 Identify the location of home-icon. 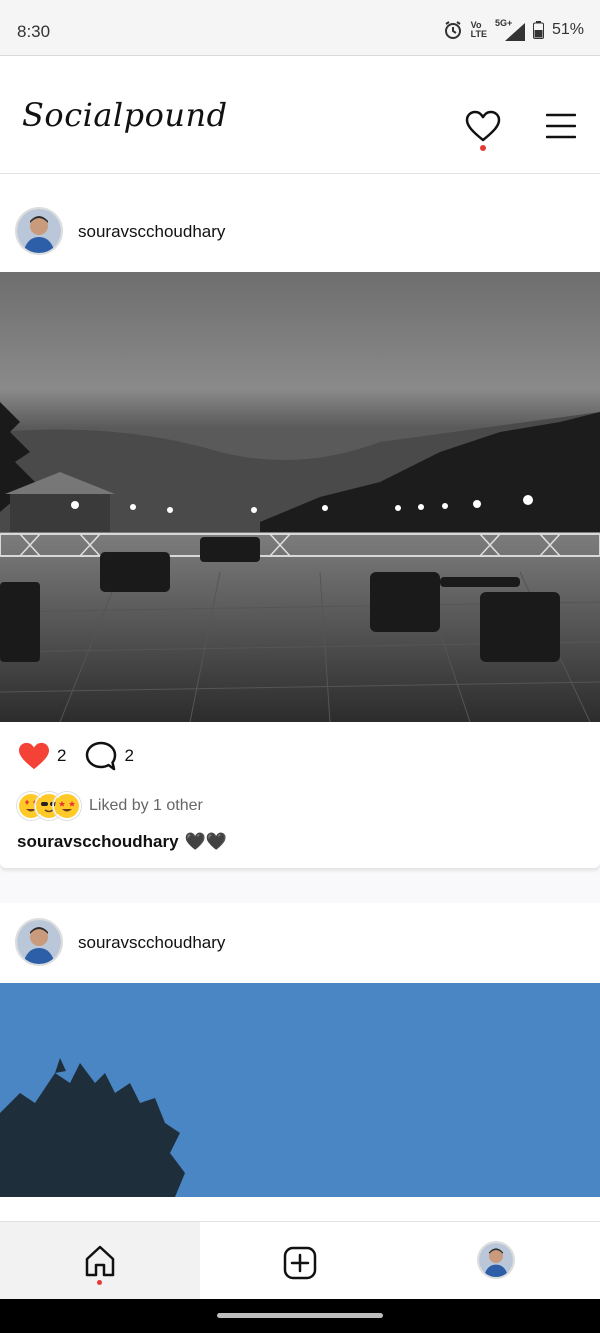
(100, 1261).